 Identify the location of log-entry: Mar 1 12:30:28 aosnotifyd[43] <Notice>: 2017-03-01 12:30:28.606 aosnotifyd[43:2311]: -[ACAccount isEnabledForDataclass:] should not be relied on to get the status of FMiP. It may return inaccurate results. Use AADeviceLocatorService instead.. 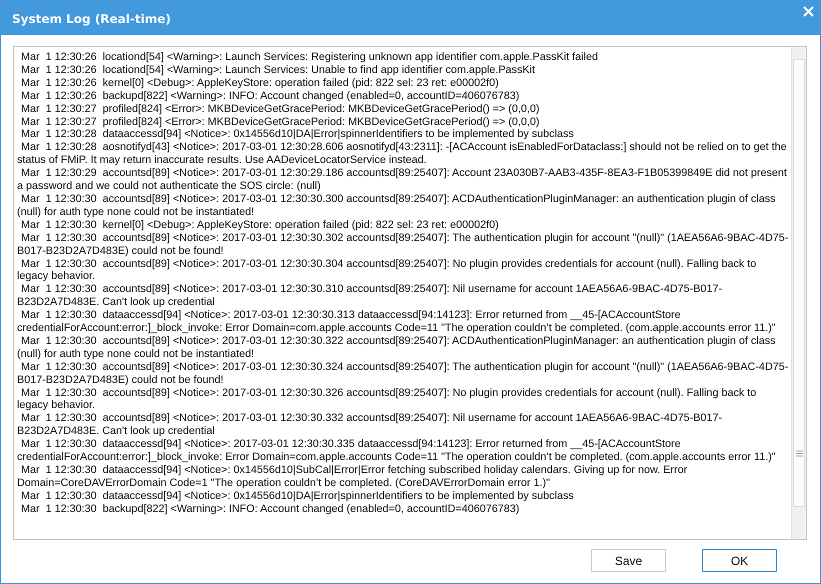
(402, 154).